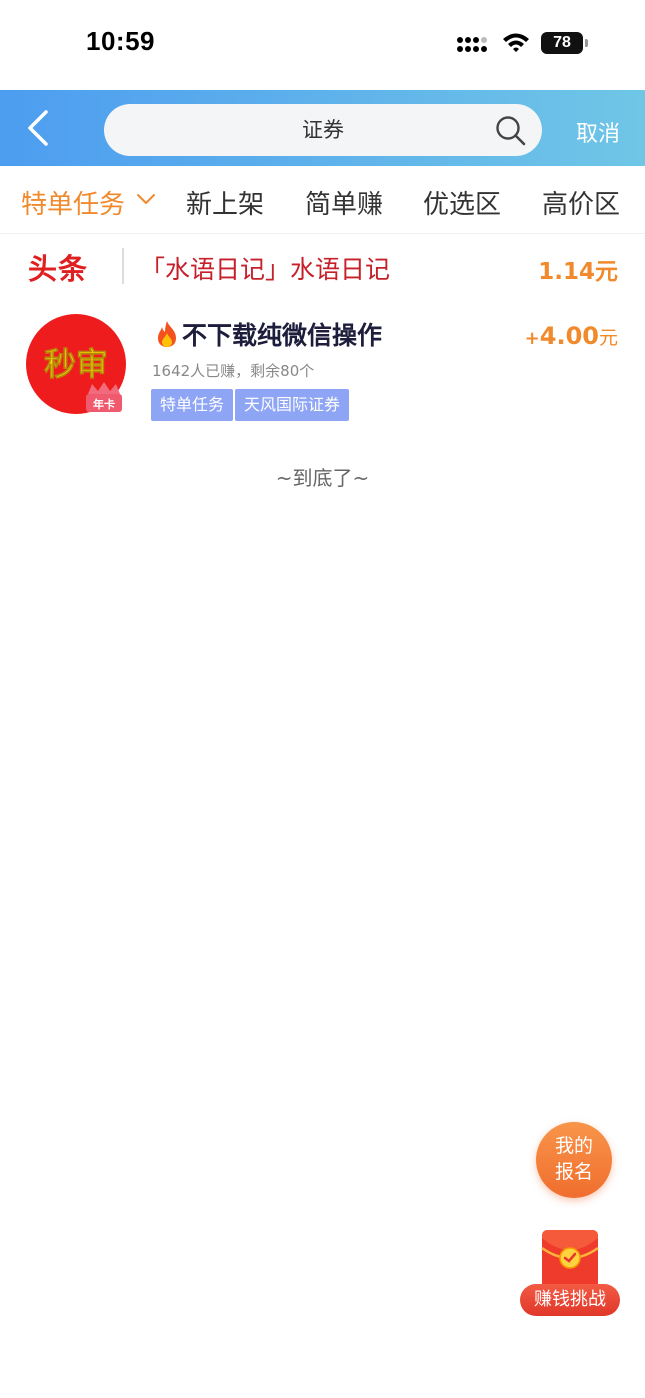 Image resolution: width=645 pixels, height=1398 pixels. Describe the element at coordinates (322, 478) in the screenshot. I see `end-of-list-text: ~到底了~` at that location.